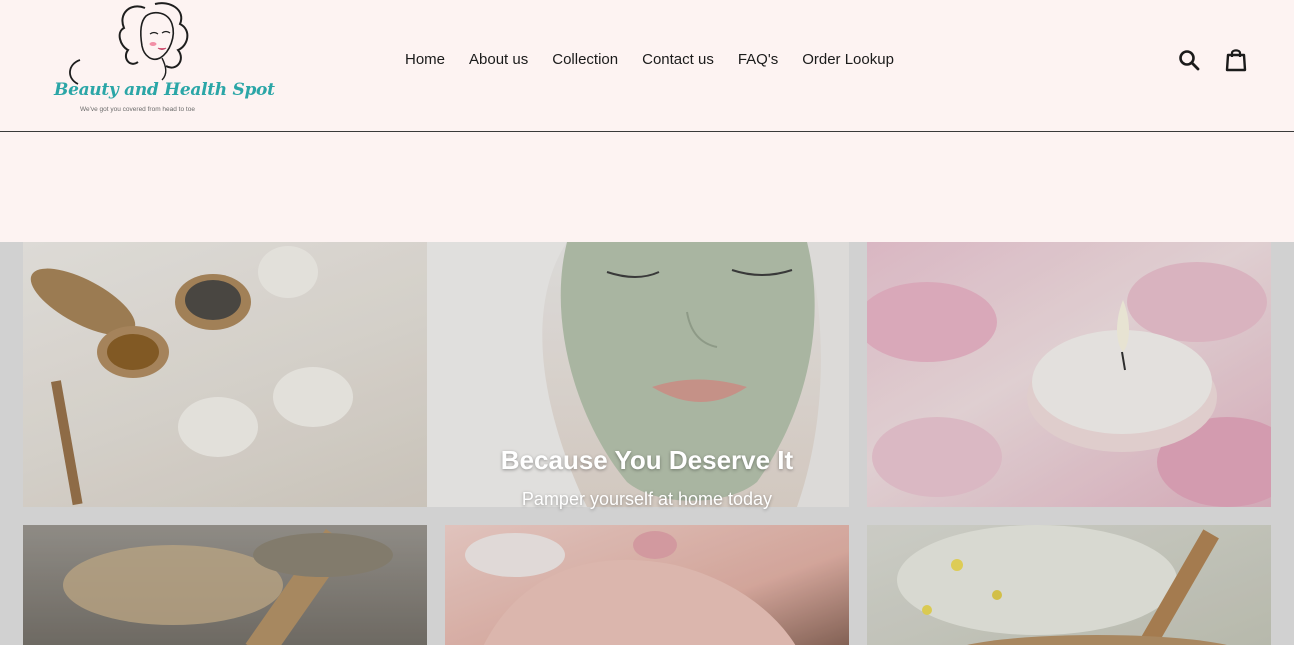 The image size is (1294, 645). What do you see at coordinates (585, 60) in the screenshot?
I see `nav-collection: Collection` at bounding box center [585, 60].